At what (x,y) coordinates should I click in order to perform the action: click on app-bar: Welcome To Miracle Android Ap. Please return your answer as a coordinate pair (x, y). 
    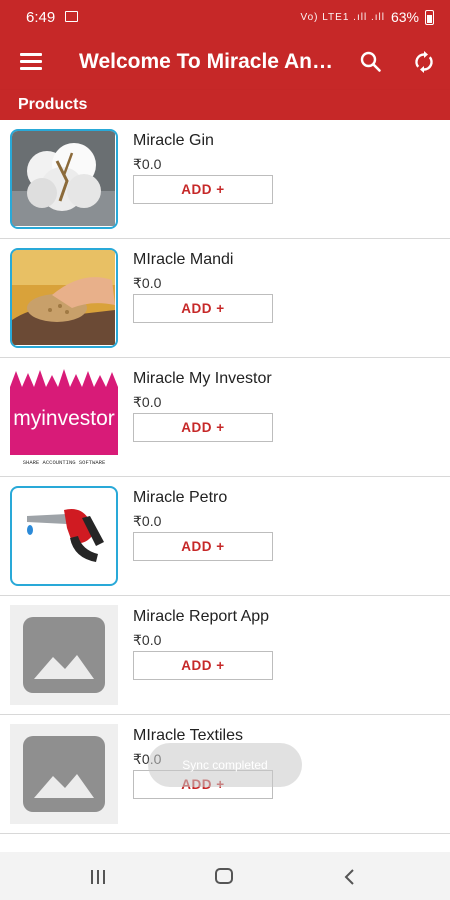
    Looking at the image, I should click on (225, 62).